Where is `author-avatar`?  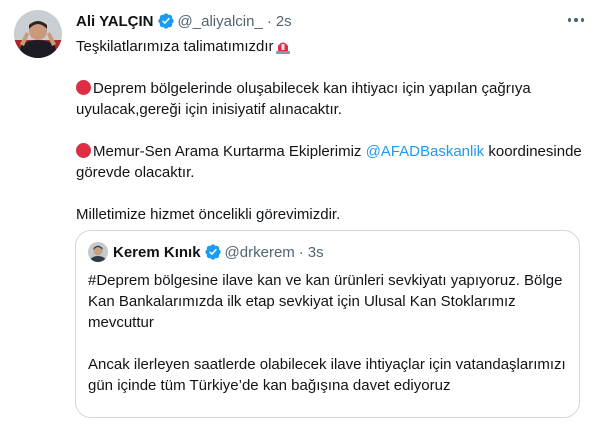
author-avatar is located at coordinates (38, 34).